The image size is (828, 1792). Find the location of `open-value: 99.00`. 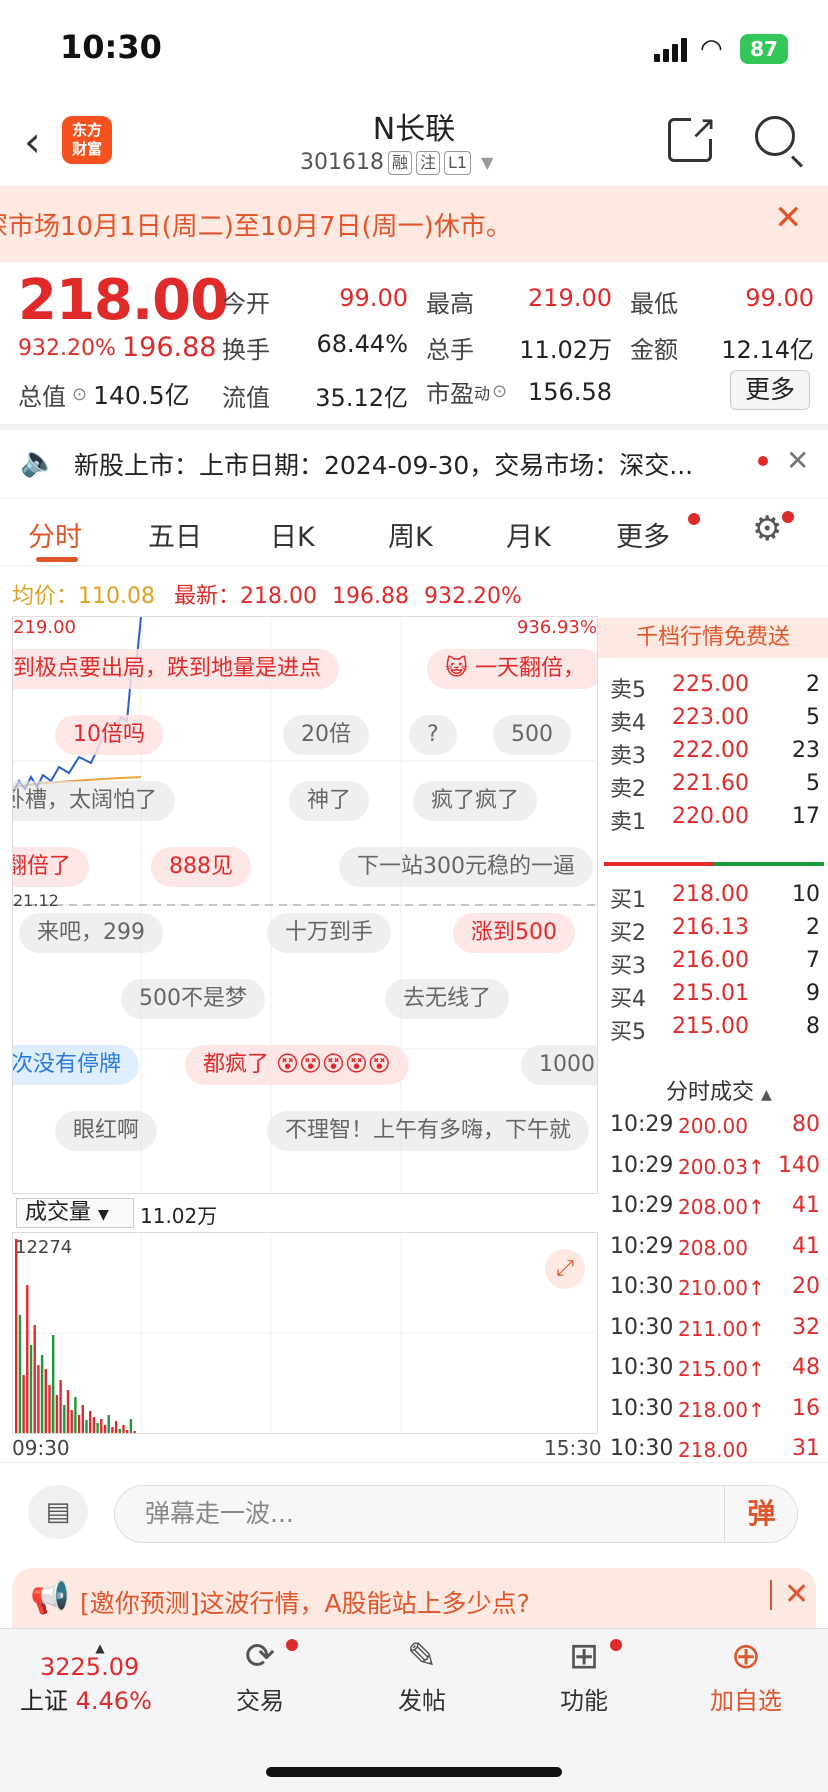

open-value: 99.00 is located at coordinates (373, 298).